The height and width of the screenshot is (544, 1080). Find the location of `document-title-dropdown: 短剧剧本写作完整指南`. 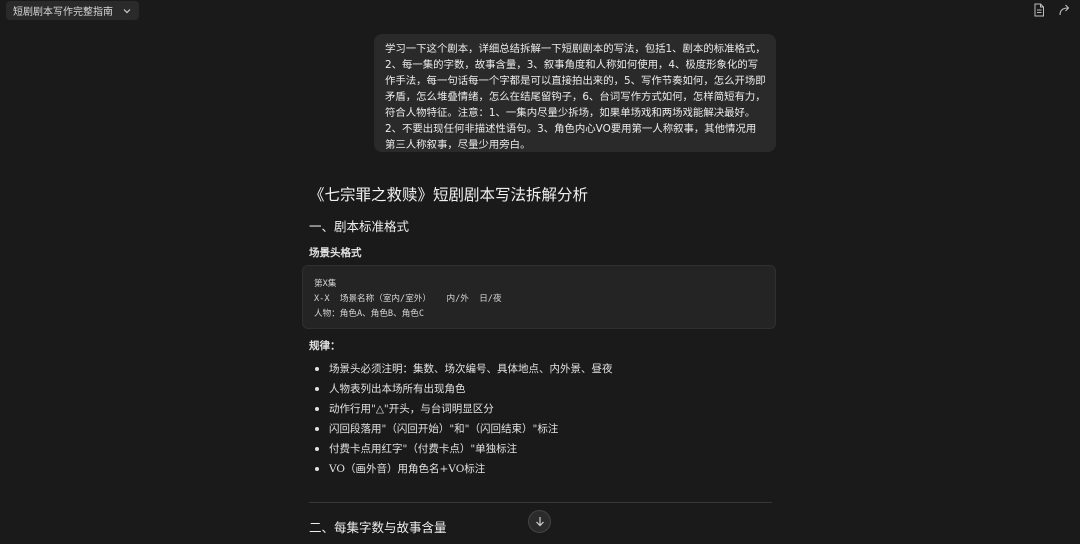

document-title-dropdown: 短剧剧本写作完整指南 is located at coordinates (72, 10).